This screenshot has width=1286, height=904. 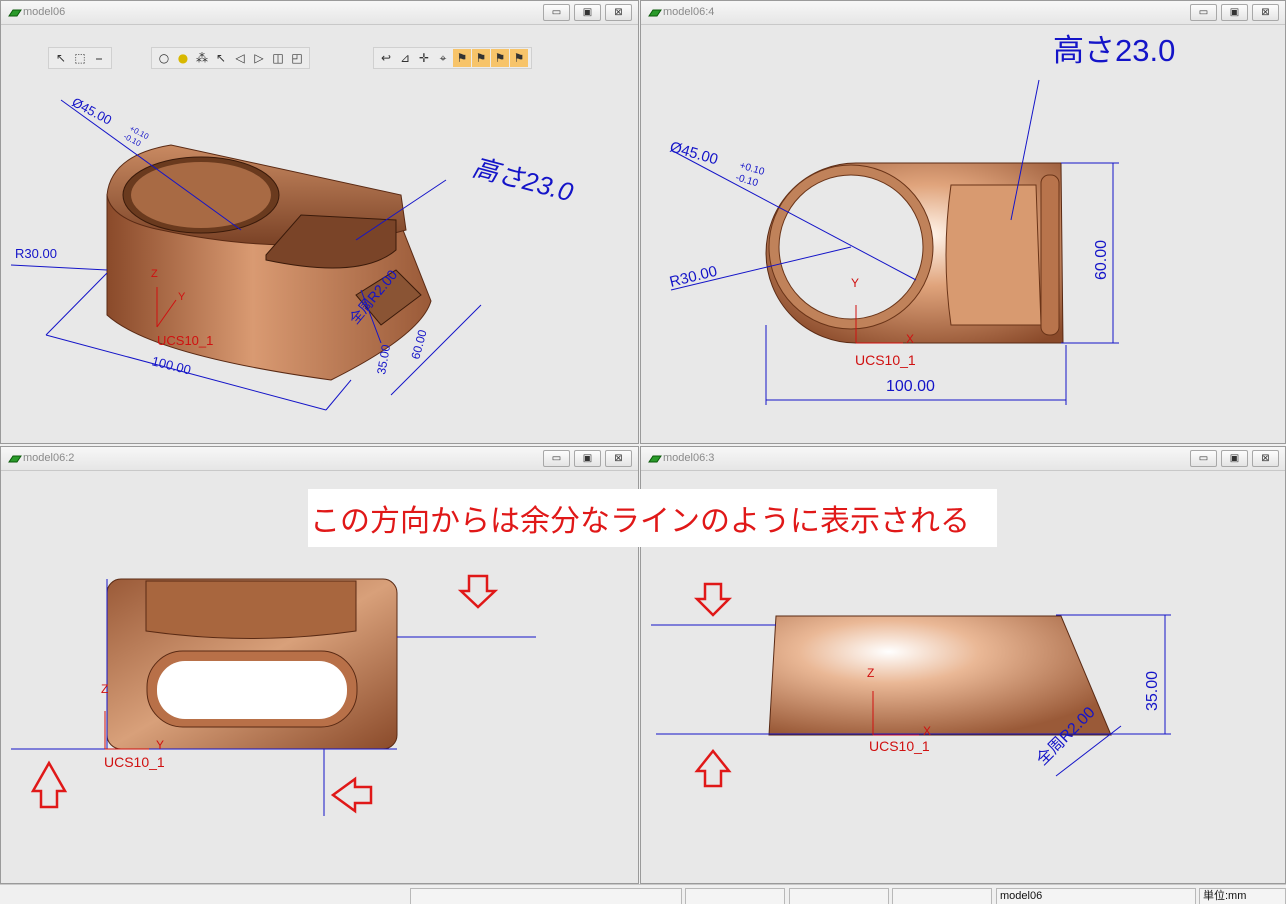 What do you see at coordinates (164, 58) in the screenshot?
I see `bulb-icon: ○` at bounding box center [164, 58].